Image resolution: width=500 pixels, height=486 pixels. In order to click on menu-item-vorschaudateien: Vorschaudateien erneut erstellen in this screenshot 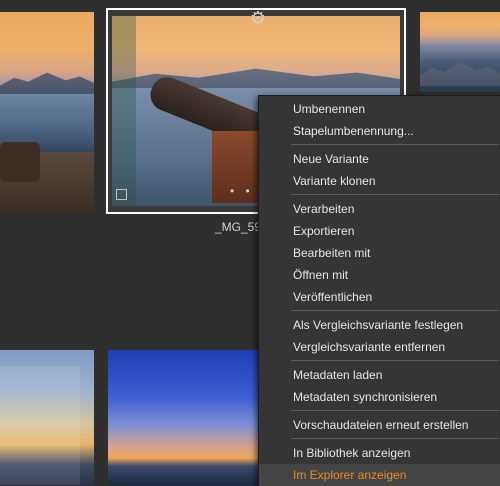, I will do `click(379, 425)`.